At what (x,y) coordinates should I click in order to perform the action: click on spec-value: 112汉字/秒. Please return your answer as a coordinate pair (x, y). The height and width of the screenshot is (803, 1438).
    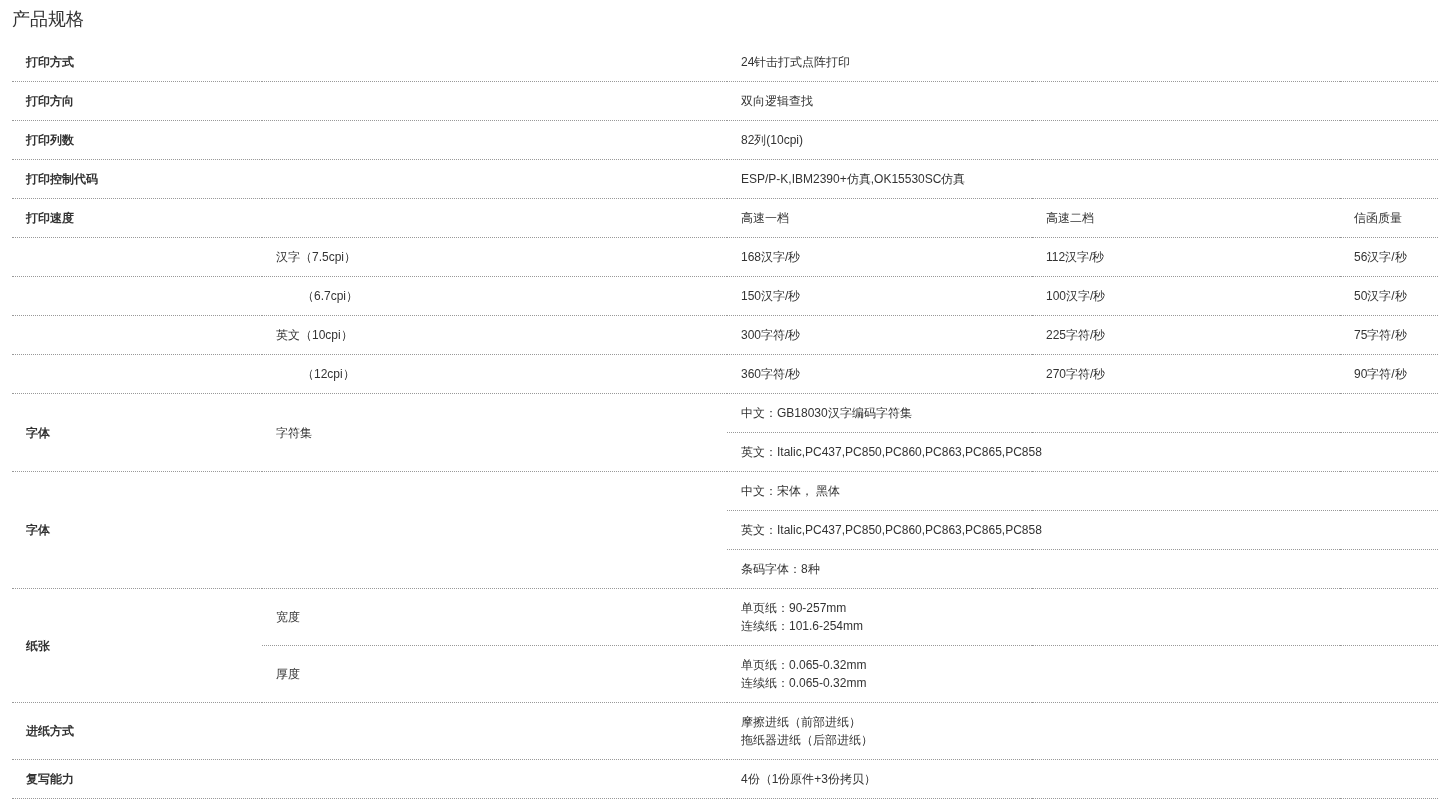
    Looking at the image, I should click on (1075, 257).